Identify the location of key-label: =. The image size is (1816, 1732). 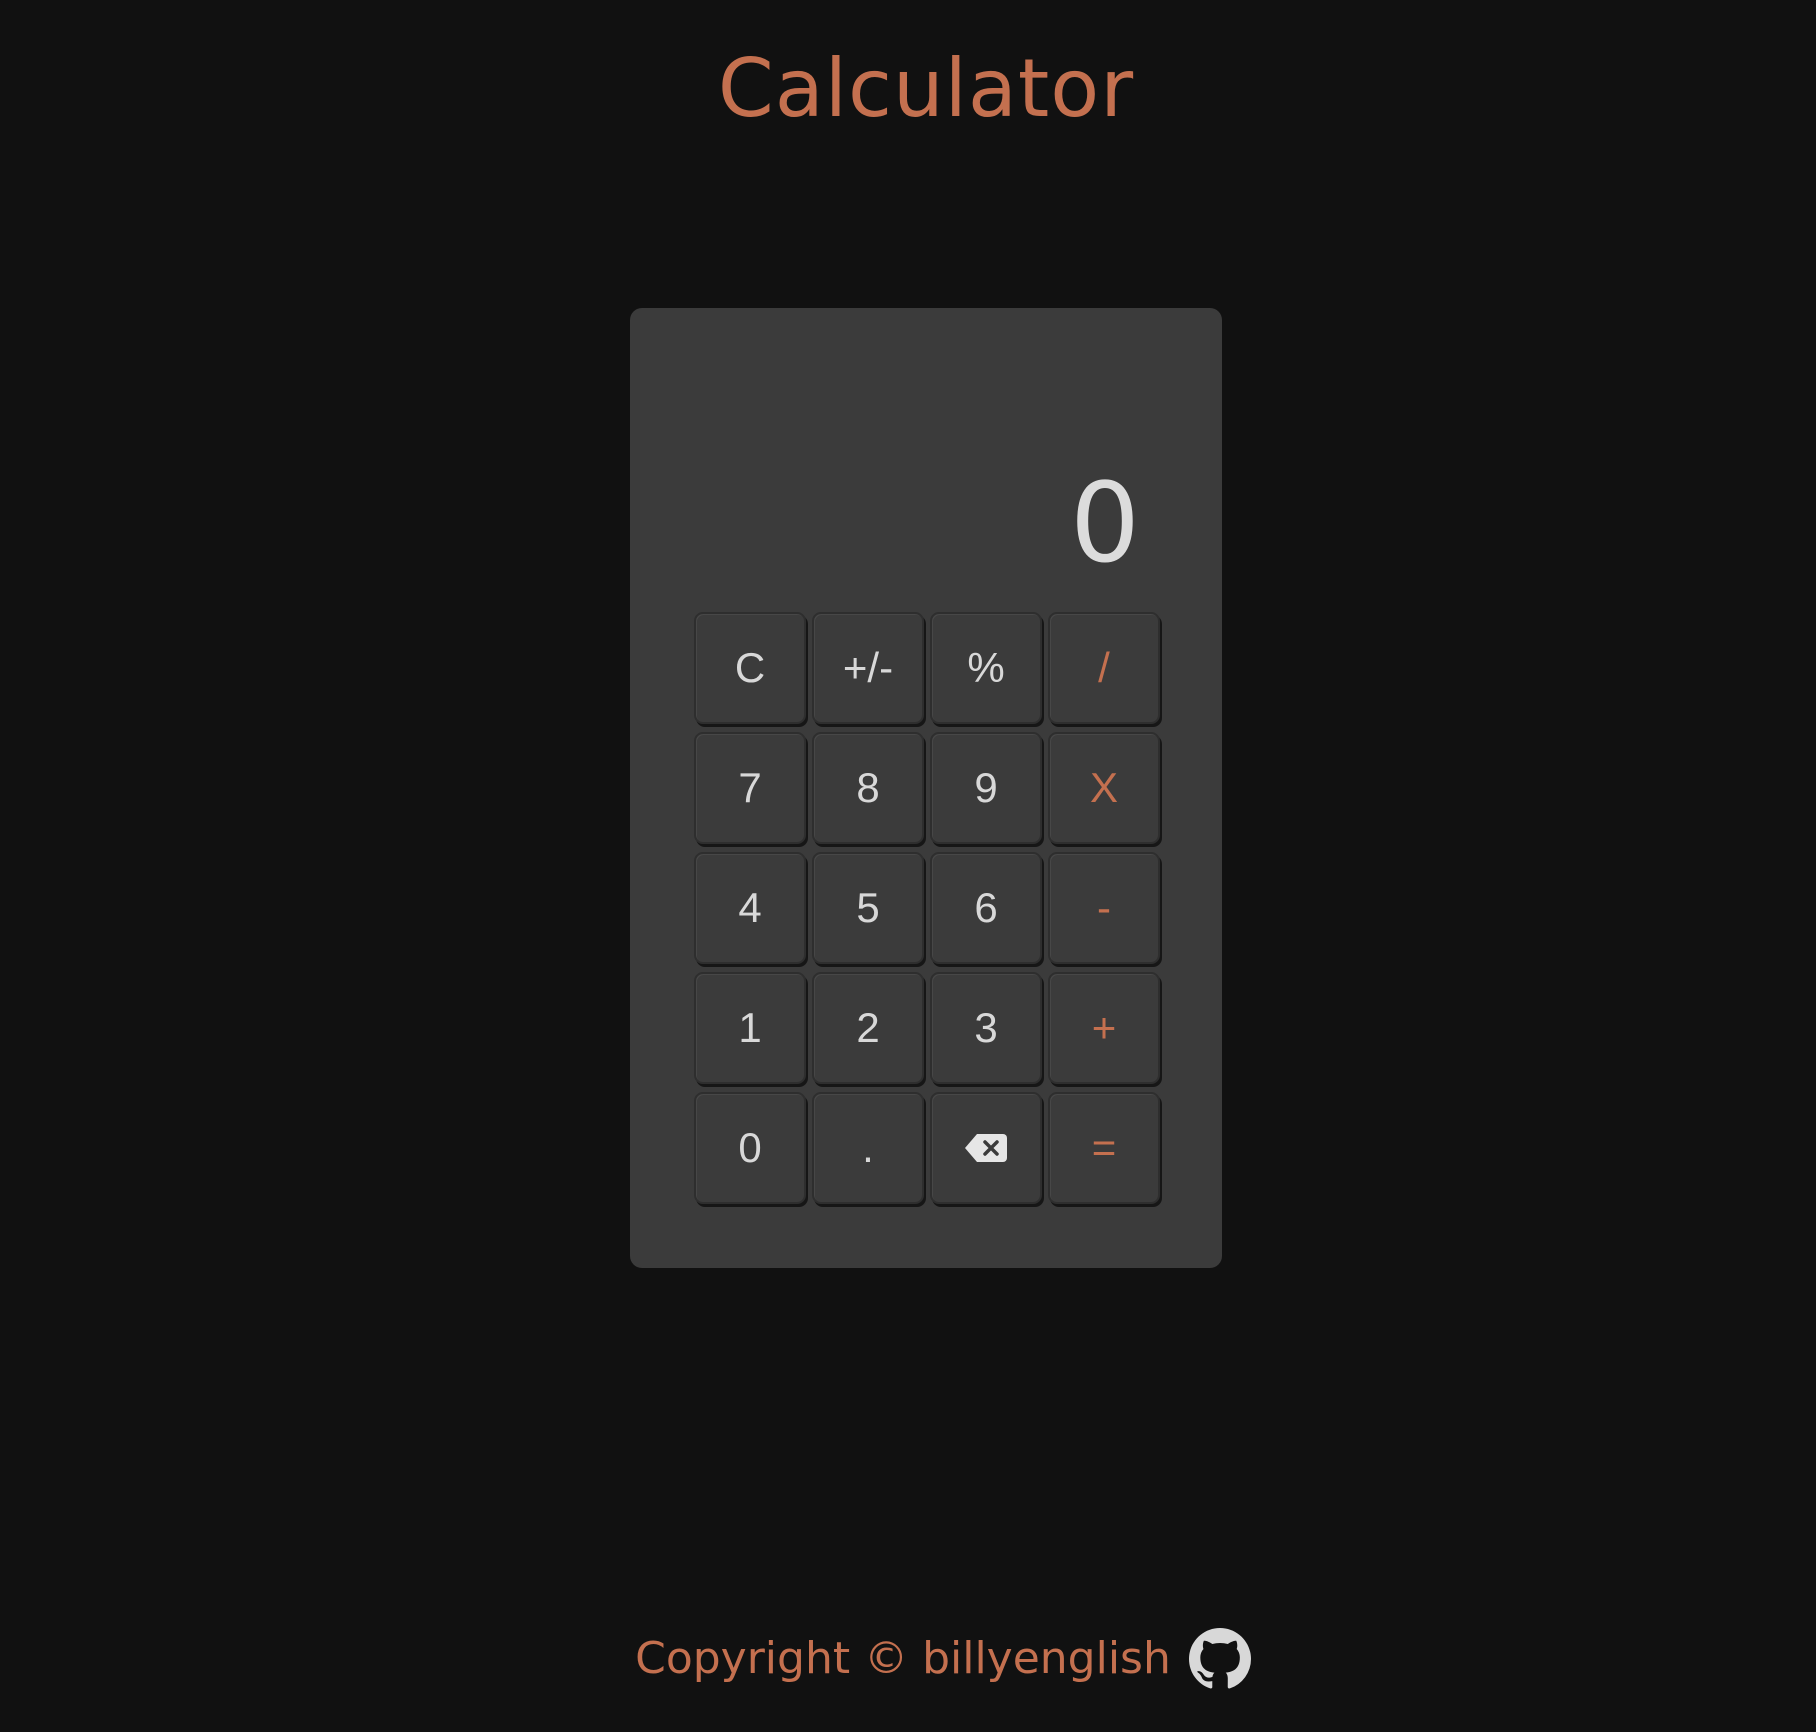
(1104, 1147).